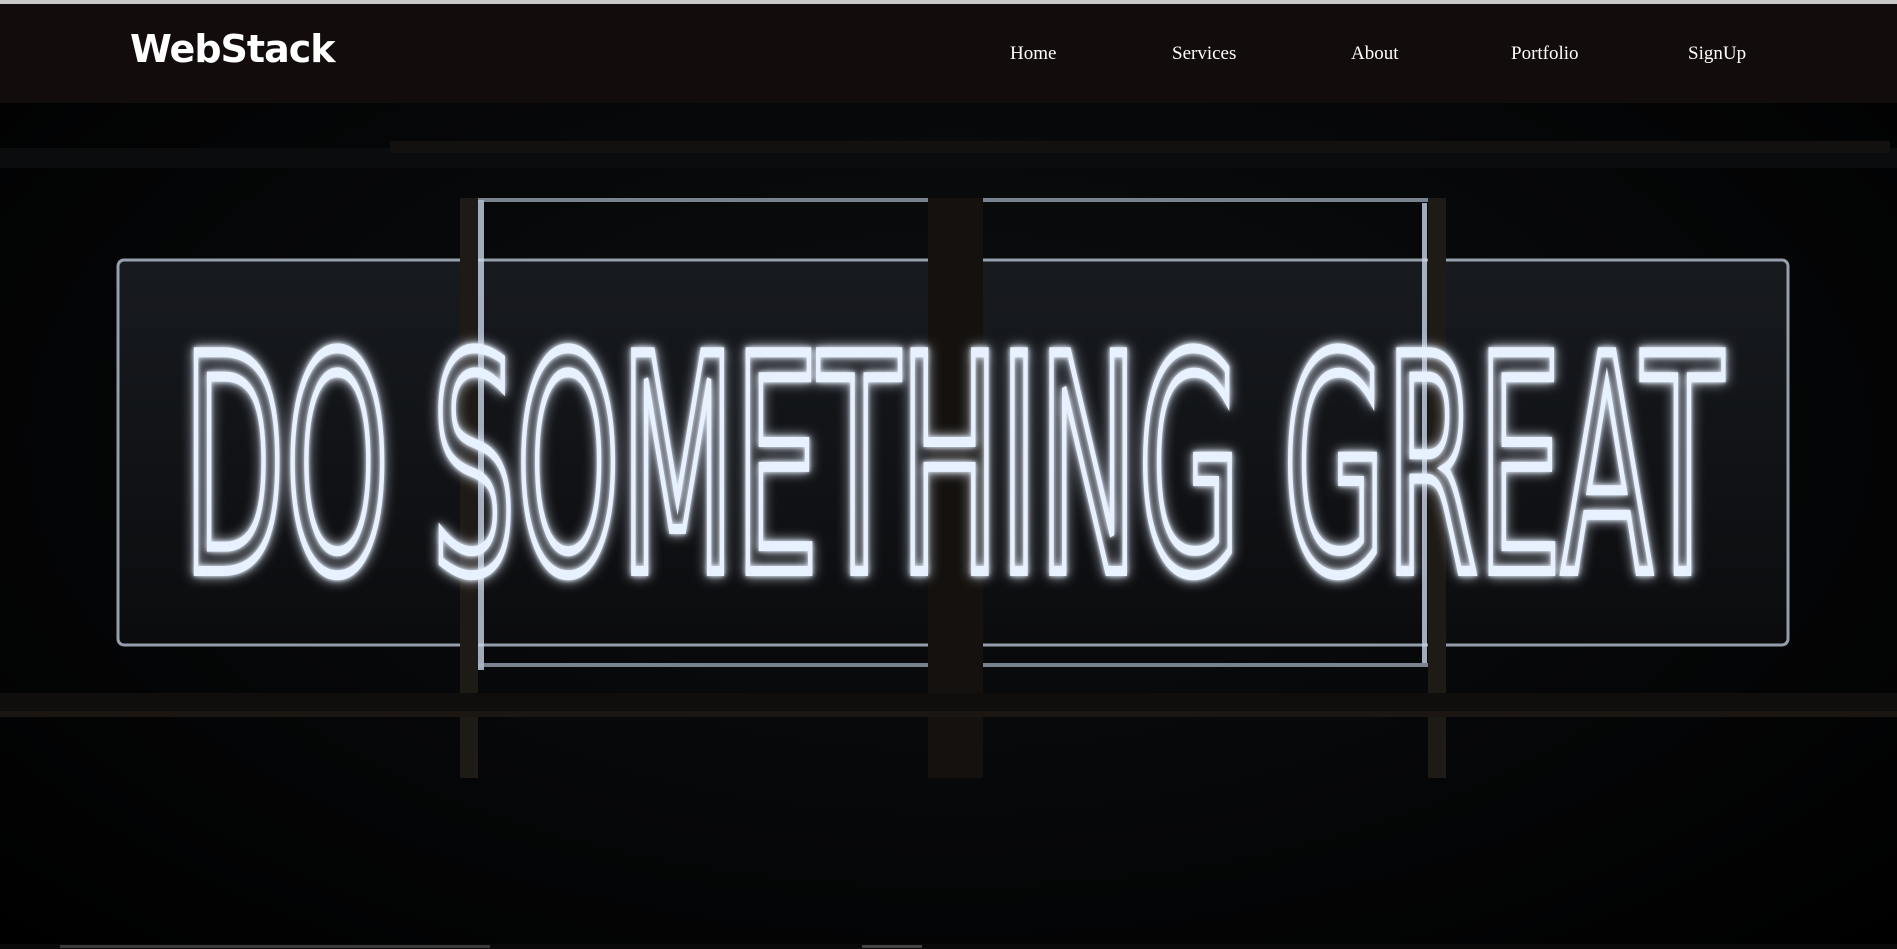 Image resolution: width=1897 pixels, height=949 pixels. Describe the element at coordinates (1140, 147) in the screenshot. I see `window-ledge` at that location.